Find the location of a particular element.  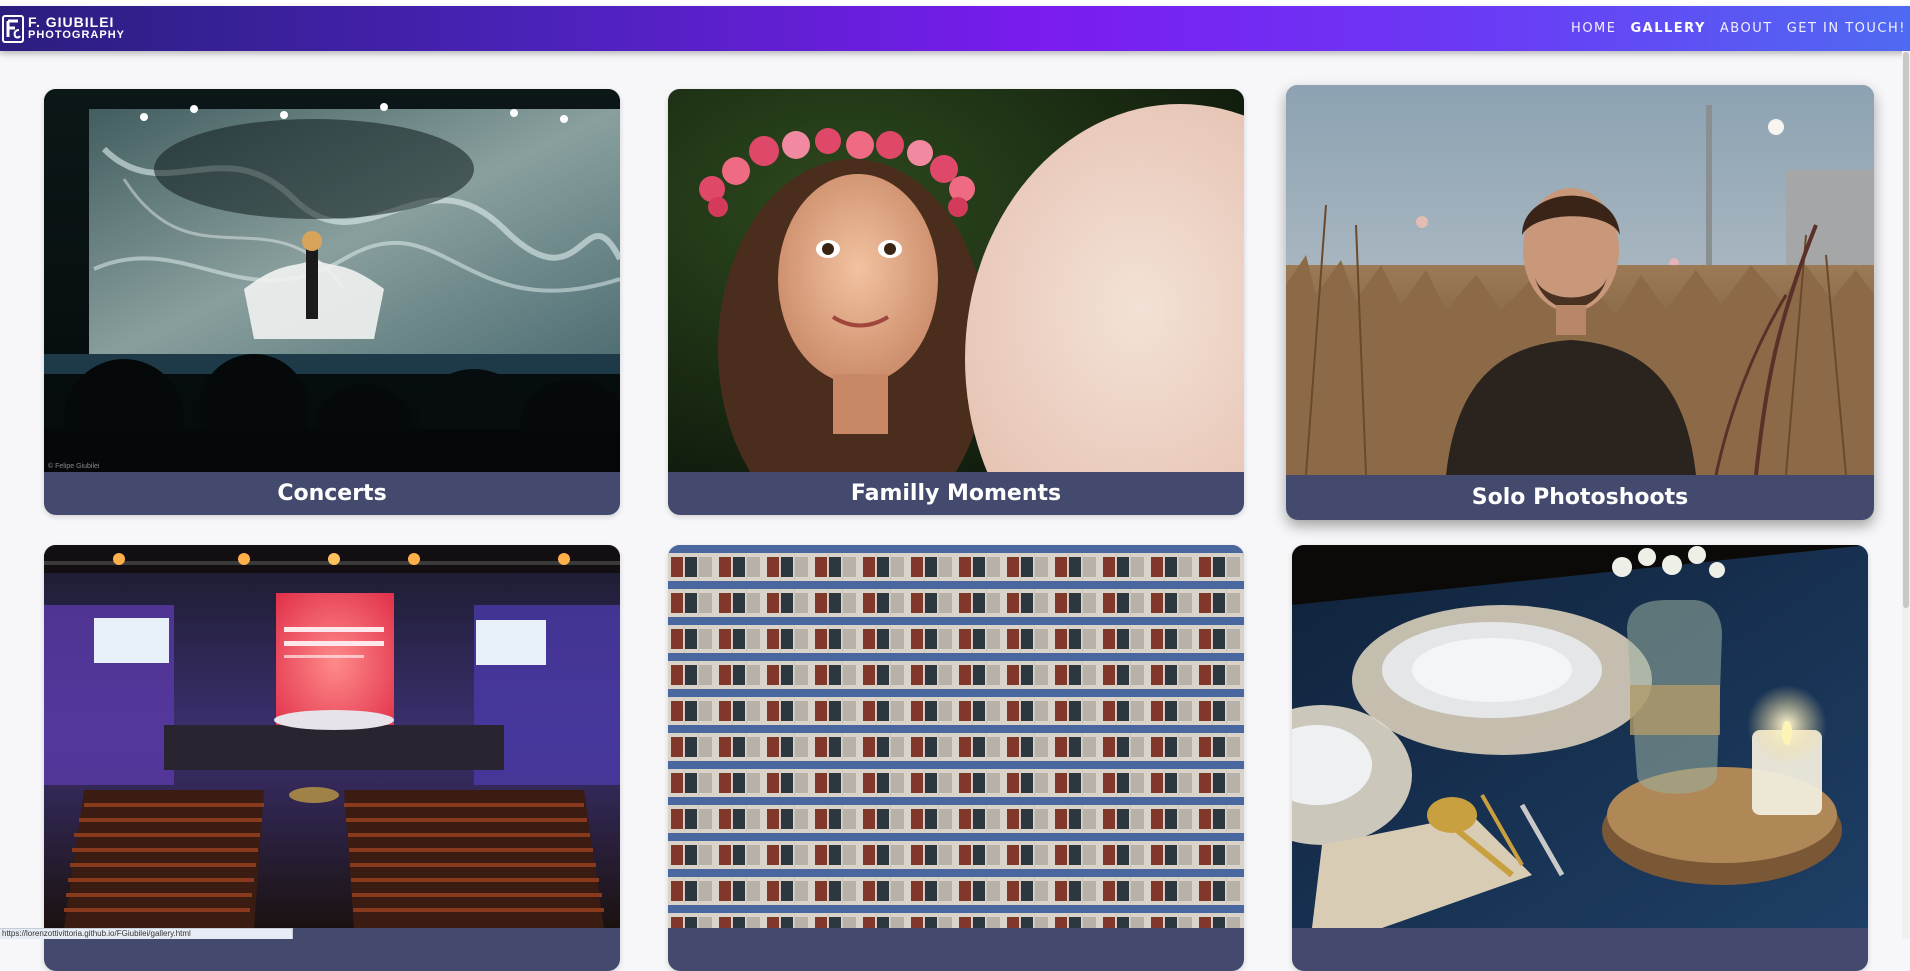

event-auditorium-stage-photo is located at coordinates (332, 736).